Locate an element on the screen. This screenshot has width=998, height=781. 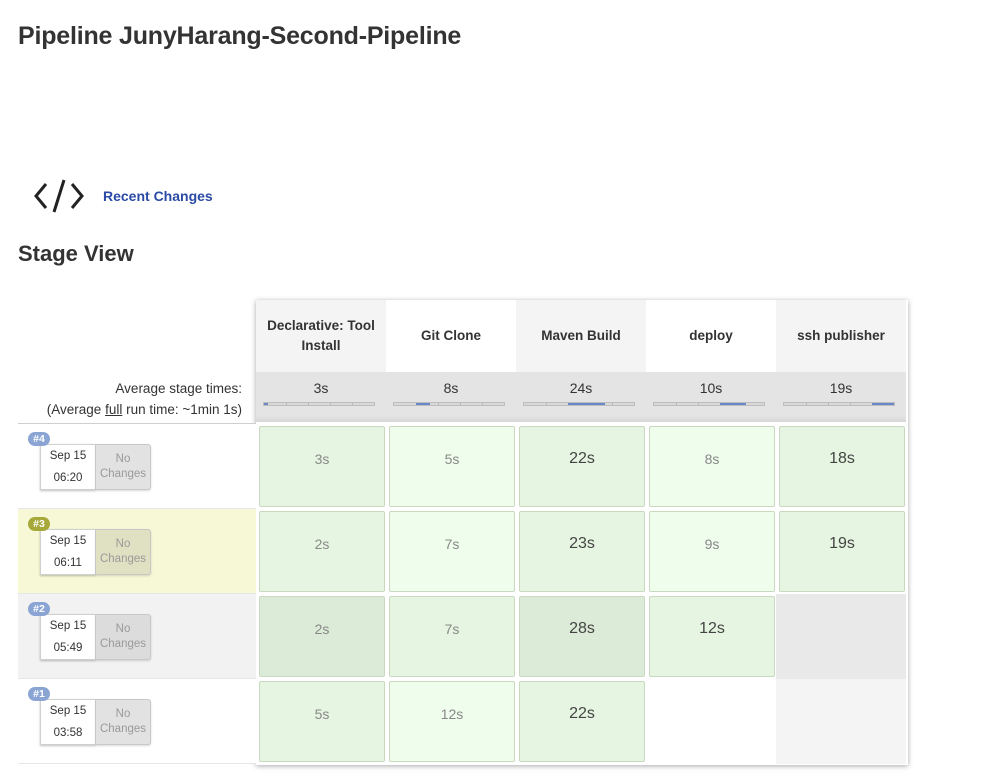
build-time: 06:20 is located at coordinates (68, 478).